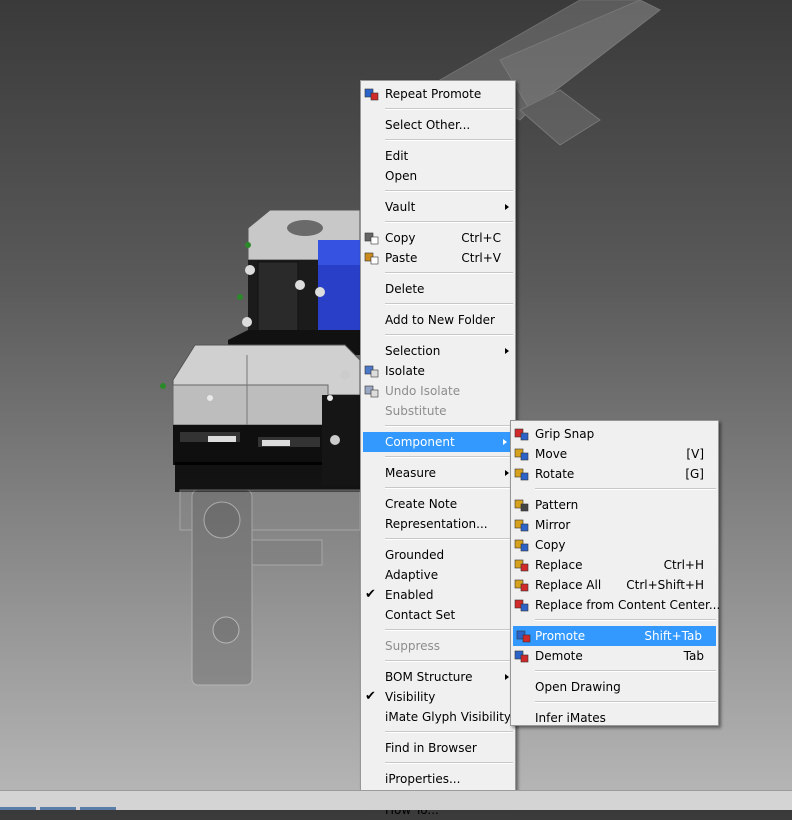 The height and width of the screenshot is (820, 792). Describe the element at coordinates (421, 504) in the screenshot. I see `menu-item-label: Create Note` at that location.